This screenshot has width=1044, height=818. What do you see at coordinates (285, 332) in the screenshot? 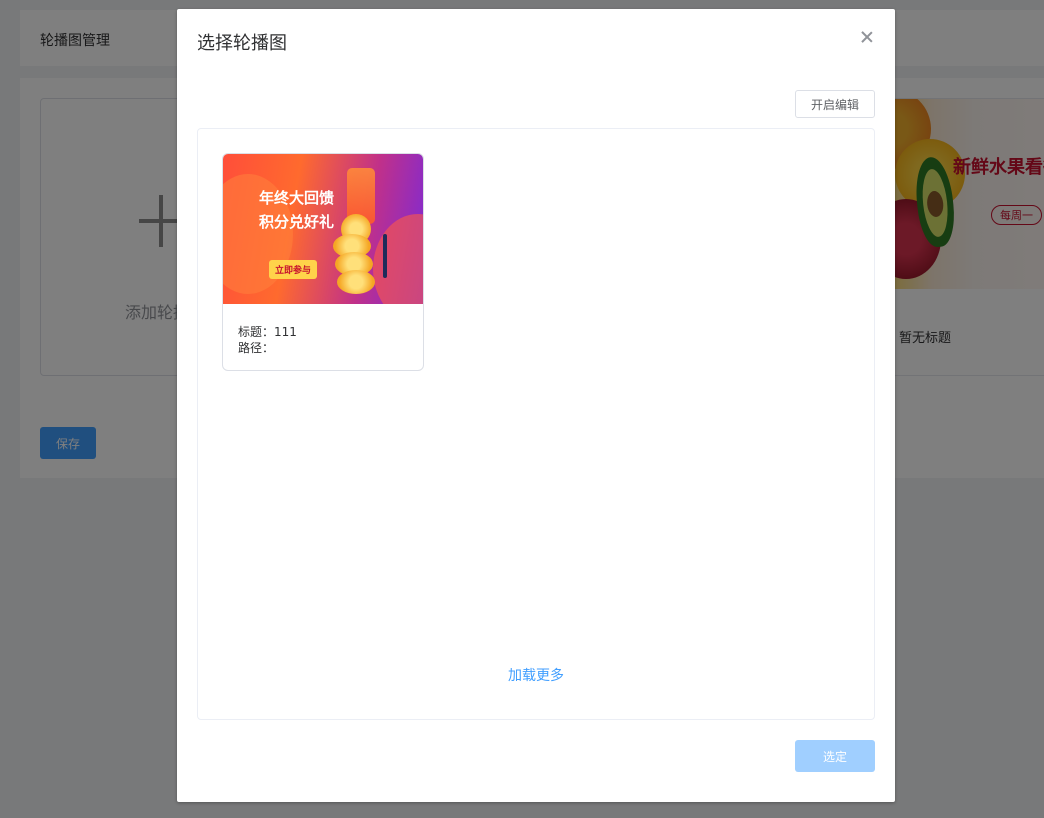
I see `banner-item-title-value: 111` at bounding box center [285, 332].